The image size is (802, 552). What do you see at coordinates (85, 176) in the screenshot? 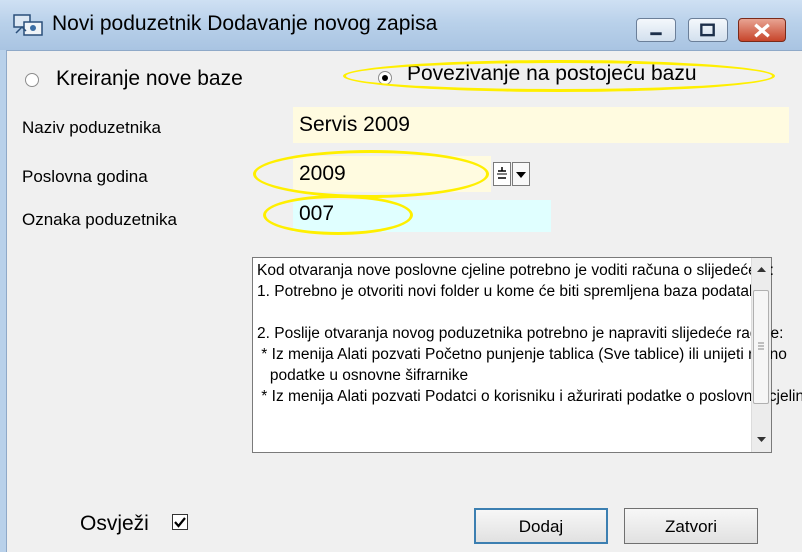
I see `godina-label: Poslovna godina` at bounding box center [85, 176].